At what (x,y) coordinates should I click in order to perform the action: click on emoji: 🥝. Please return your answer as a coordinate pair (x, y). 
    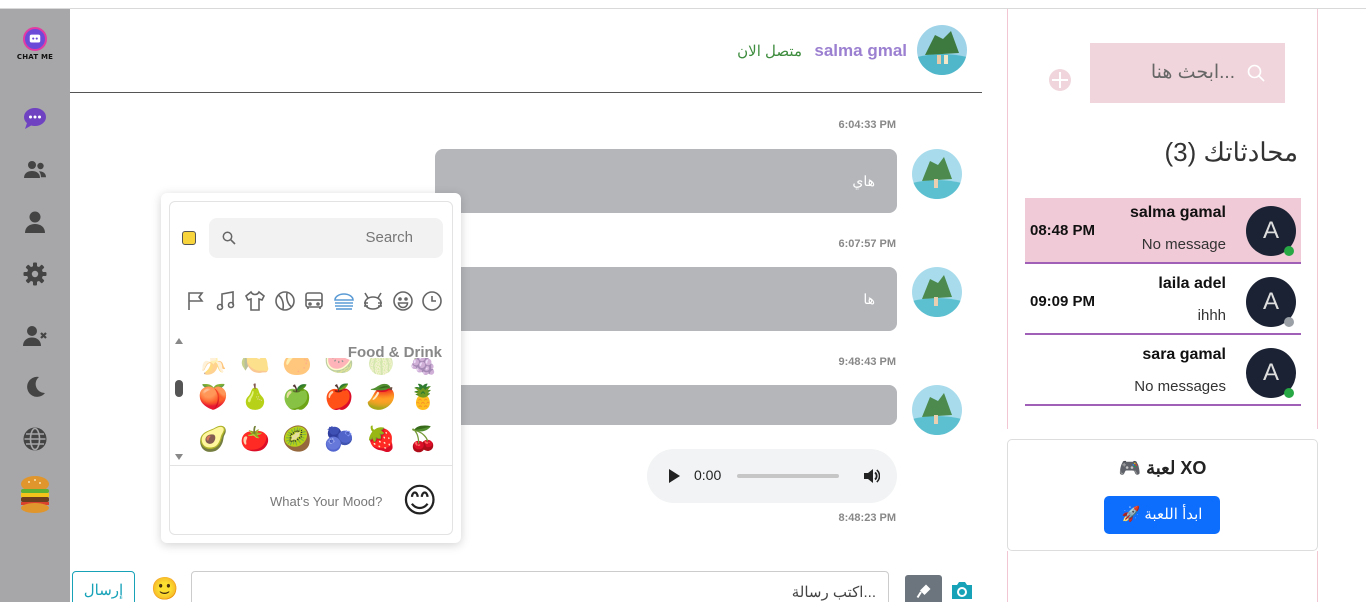
    Looking at the image, I should click on (297, 439).